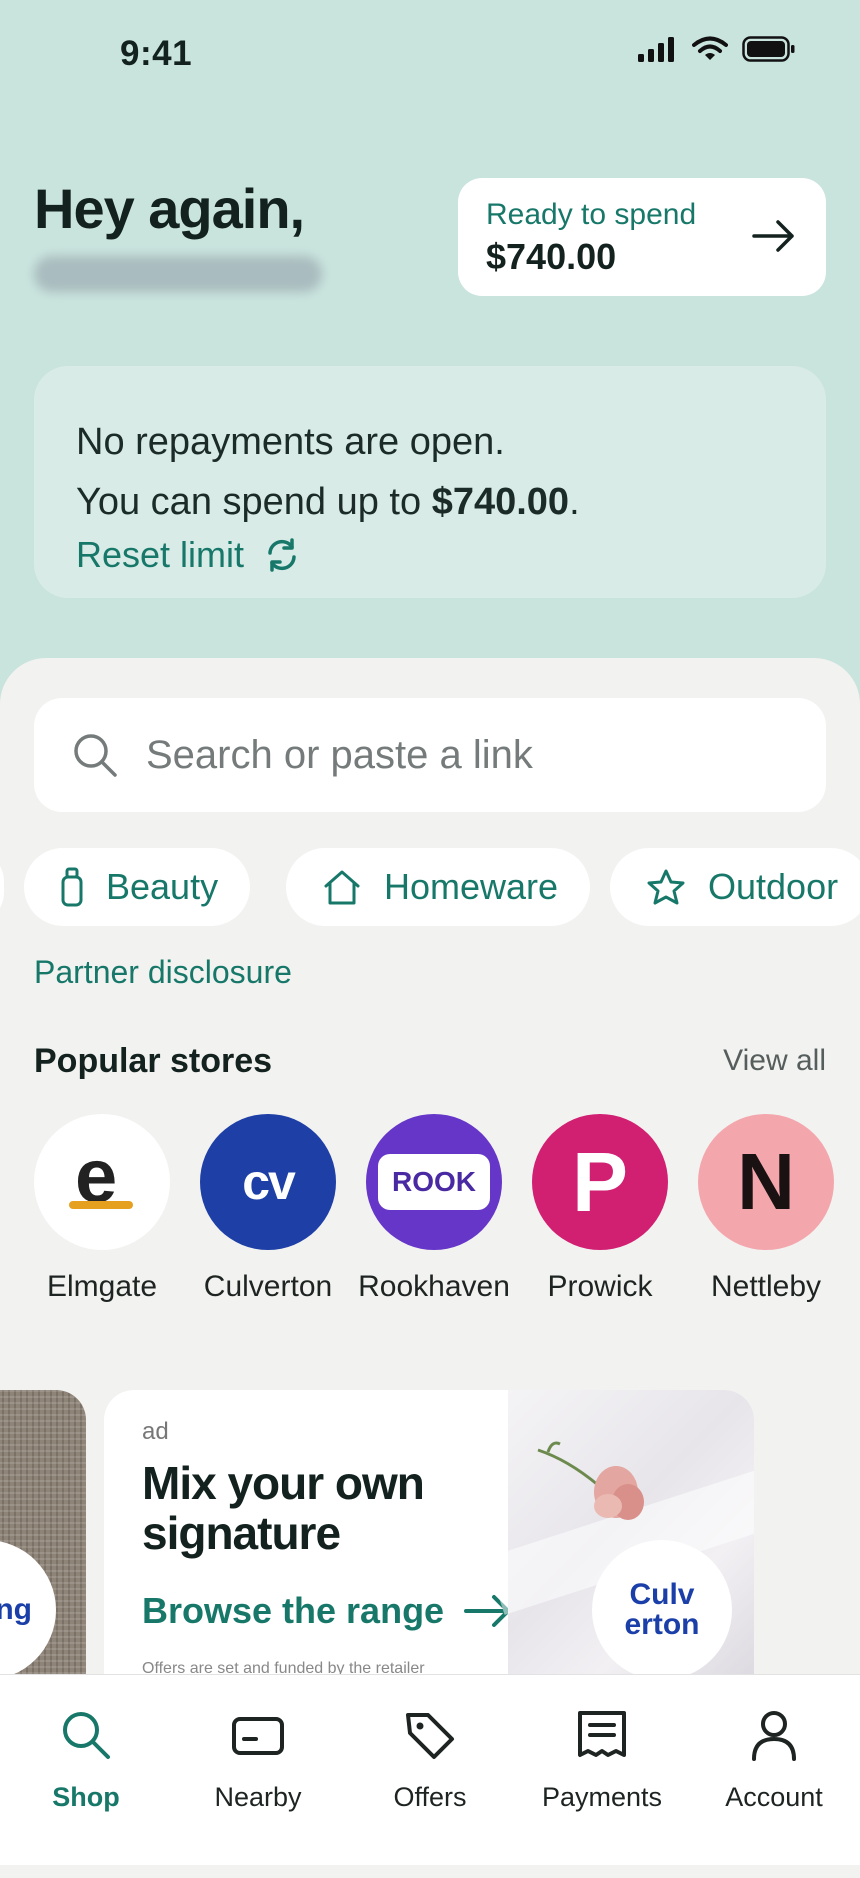 The height and width of the screenshot is (1878, 860). I want to click on tab-account: Account, so click(774, 1760).